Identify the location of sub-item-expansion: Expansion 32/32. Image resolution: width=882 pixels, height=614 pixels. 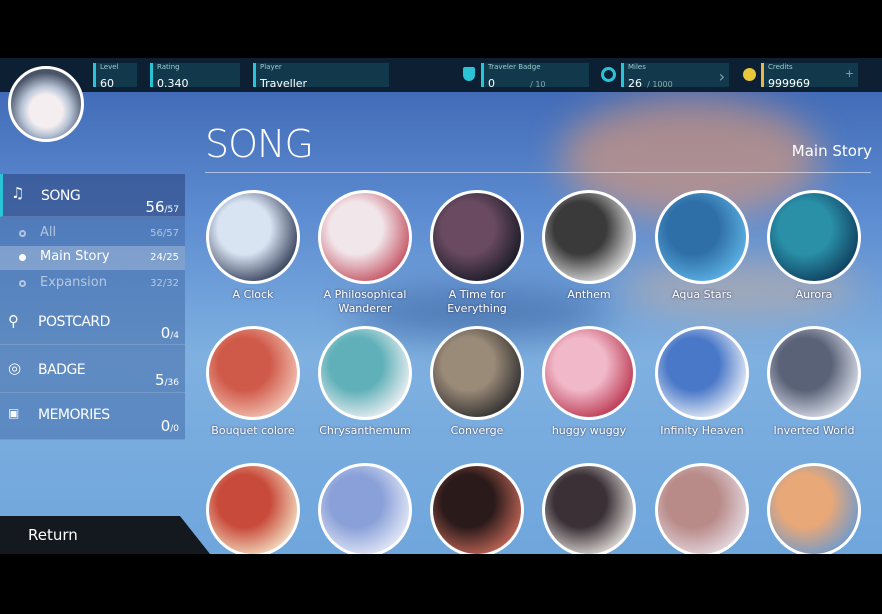
(92, 284).